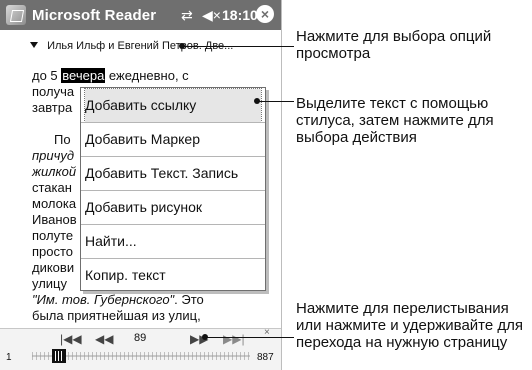 This screenshot has height=370, width=532. What do you see at coordinates (394, 45) in the screenshot?
I see `callout-view-options: Нажмите для выбора опций просмотра` at bounding box center [394, 45].